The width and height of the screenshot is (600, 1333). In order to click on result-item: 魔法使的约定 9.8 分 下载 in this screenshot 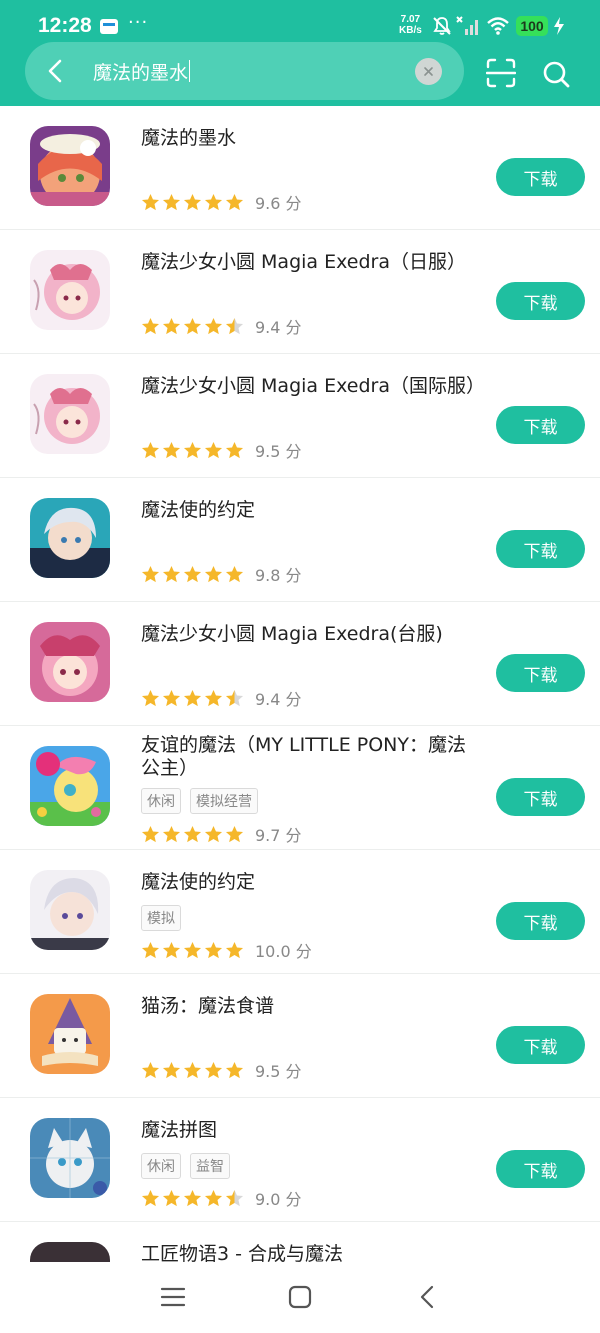, I will do `click(300, 540)`.